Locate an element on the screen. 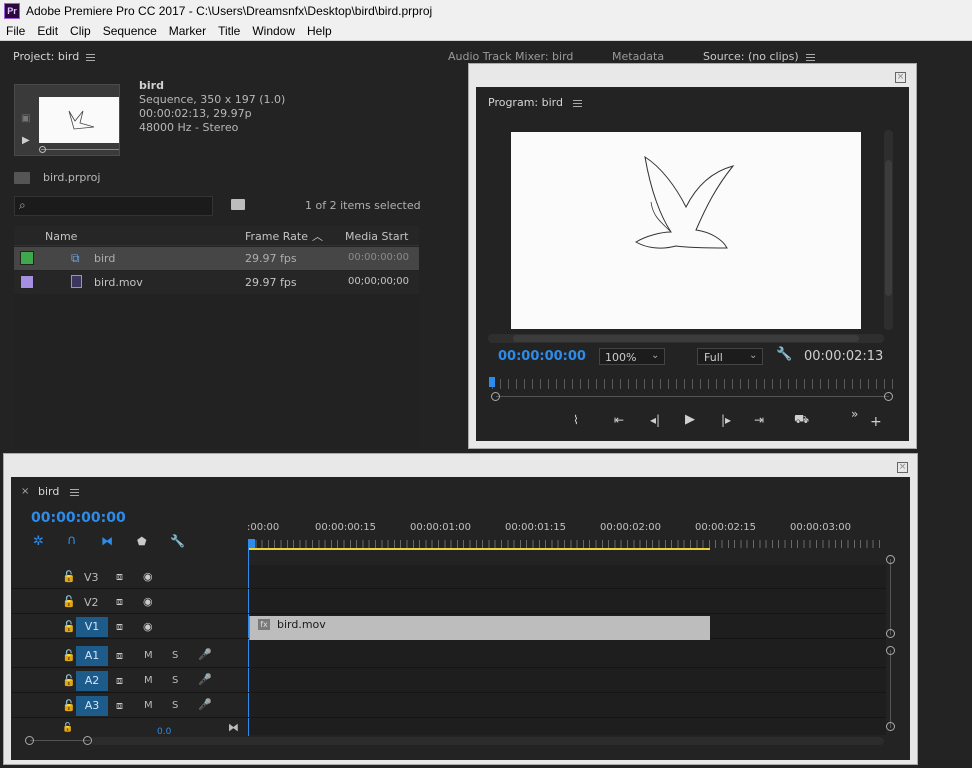 This screenshot has height=768, width=972. search-input is located at coordinates (120, 206).